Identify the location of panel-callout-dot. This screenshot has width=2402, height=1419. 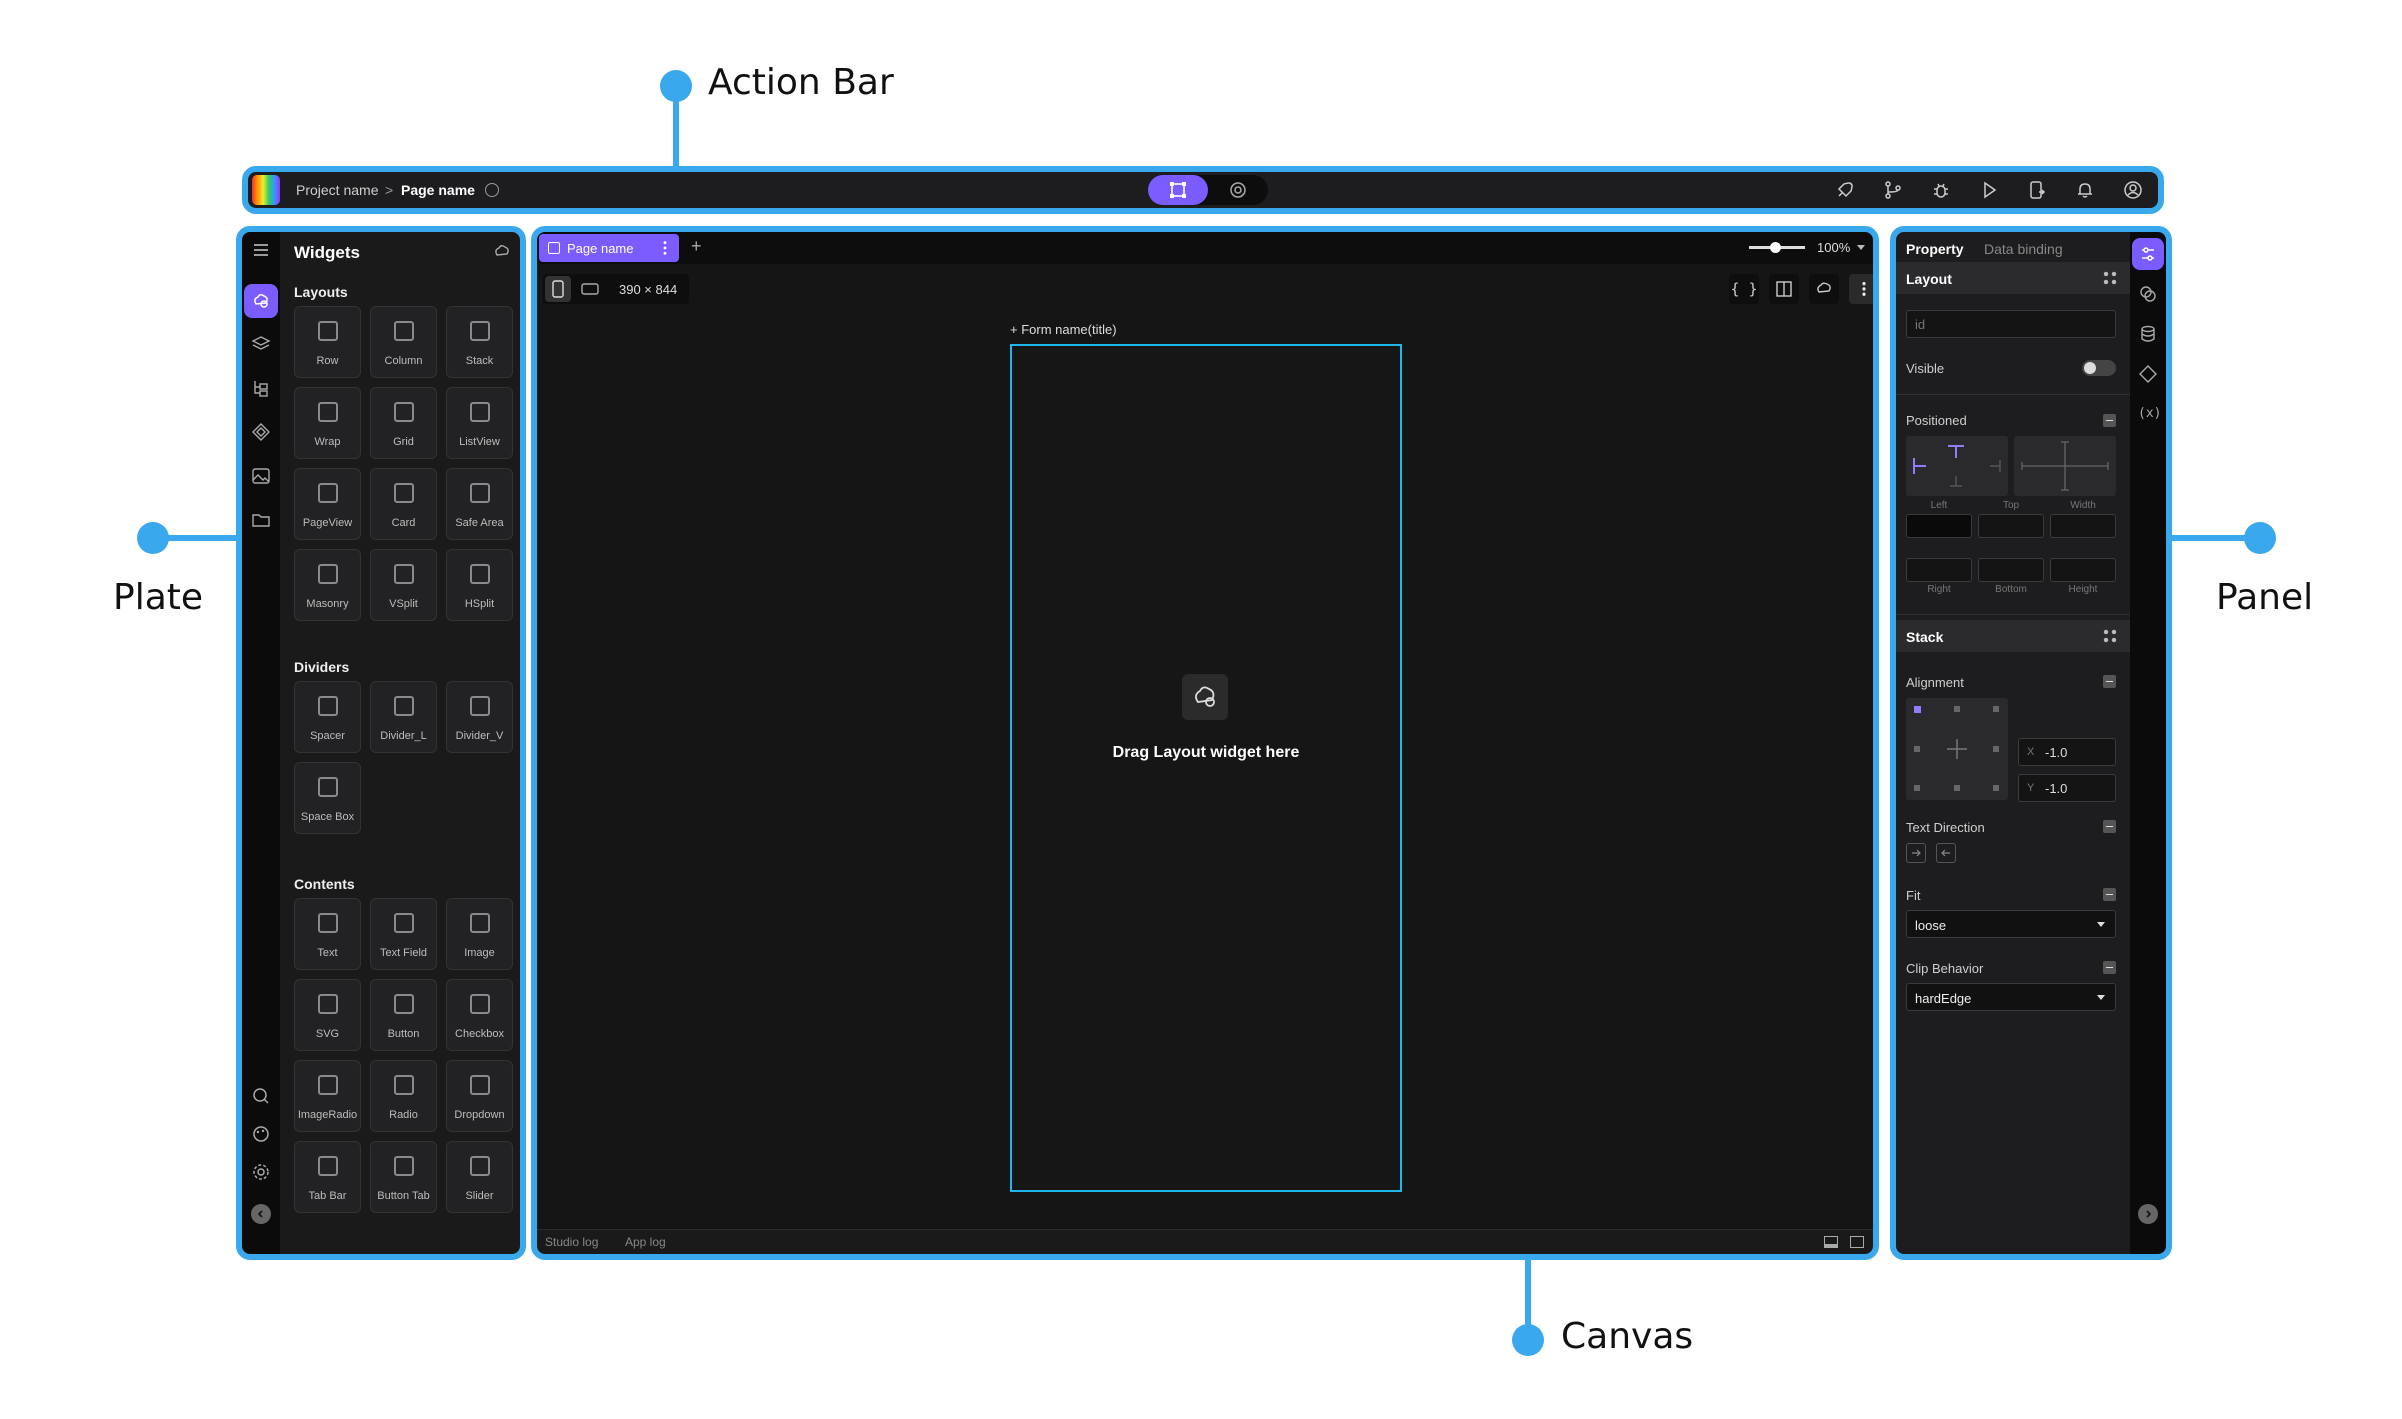
(2260, 538).